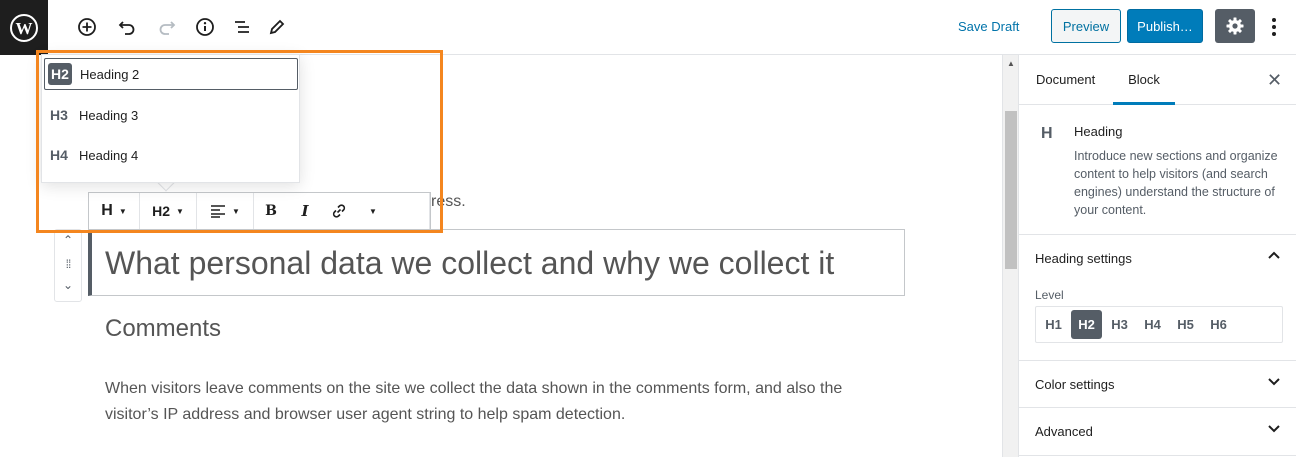 This screenshot has height=457, width=1296. What do you see at coordinates (1011, 190) in the screenshot?
I see `scrollbar-thumb` at bounding box center [1011, 190].